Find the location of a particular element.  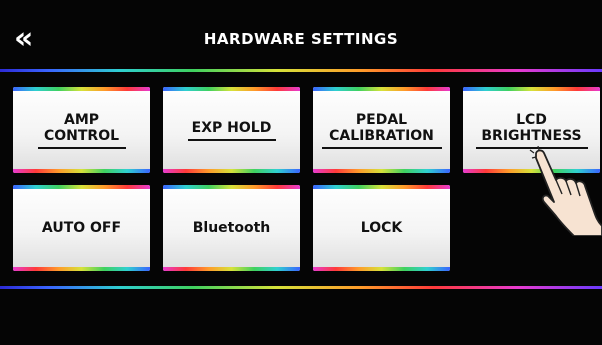

exp-hold-label: EXP HOLD is located at coordinates (231, 127).